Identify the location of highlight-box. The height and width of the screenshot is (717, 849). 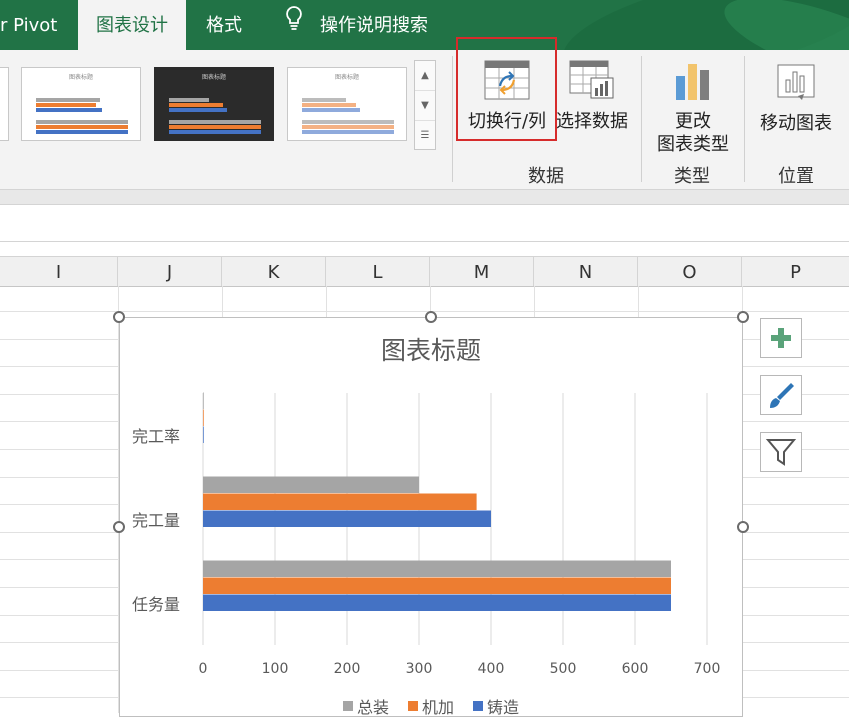
(506, 89).